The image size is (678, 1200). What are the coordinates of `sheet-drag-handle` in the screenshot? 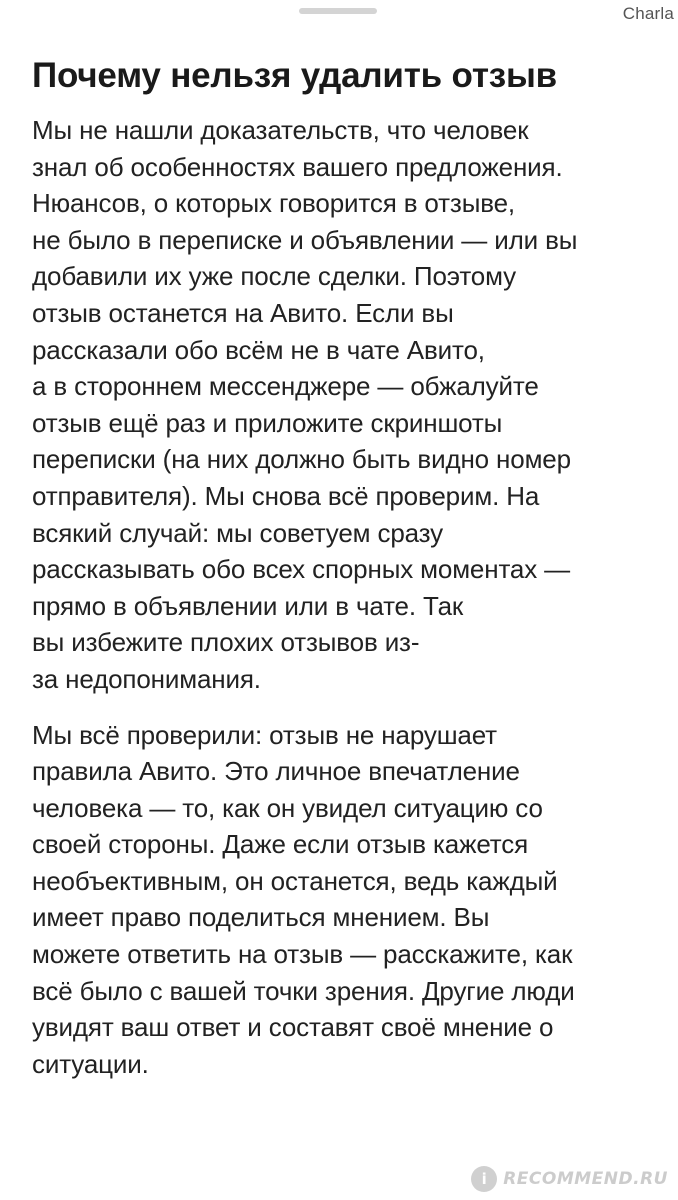 It's located at (338, 11).